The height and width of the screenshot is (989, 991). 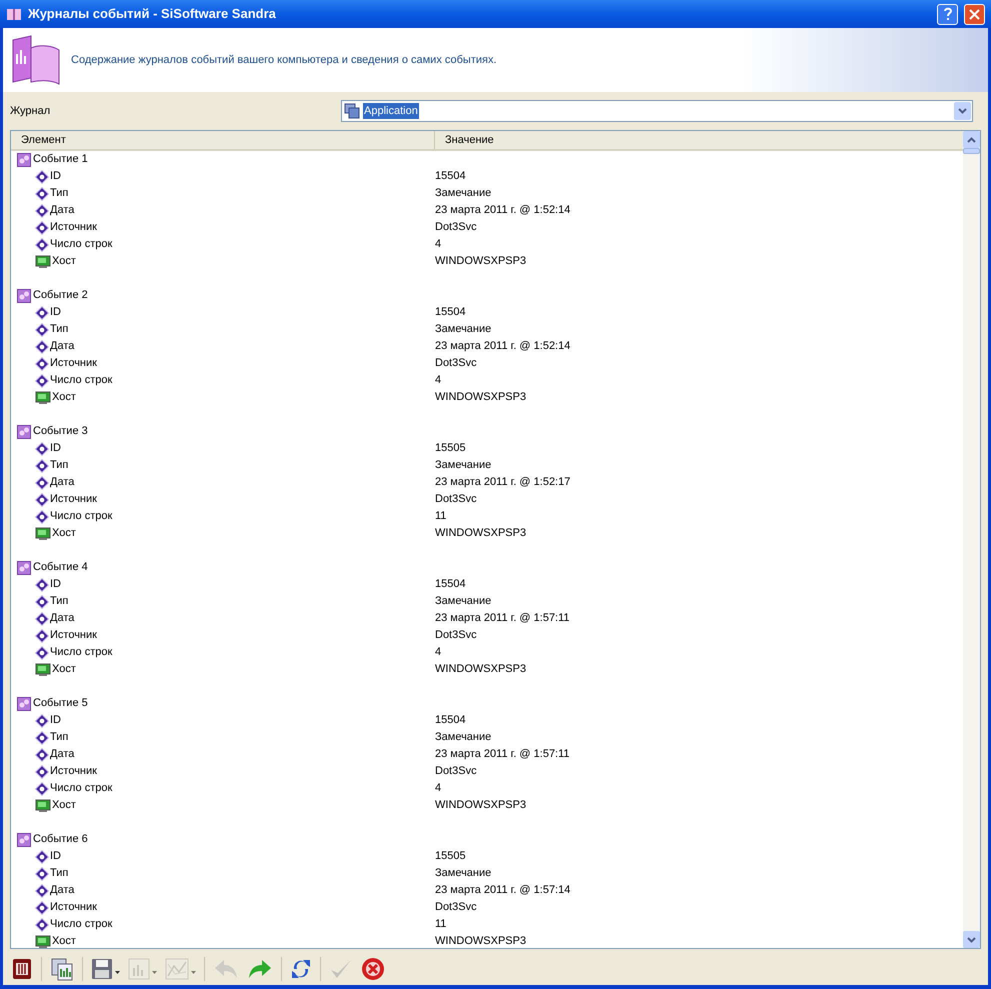 I want to click on column-header: Элемент, so click(x=223, y=140).